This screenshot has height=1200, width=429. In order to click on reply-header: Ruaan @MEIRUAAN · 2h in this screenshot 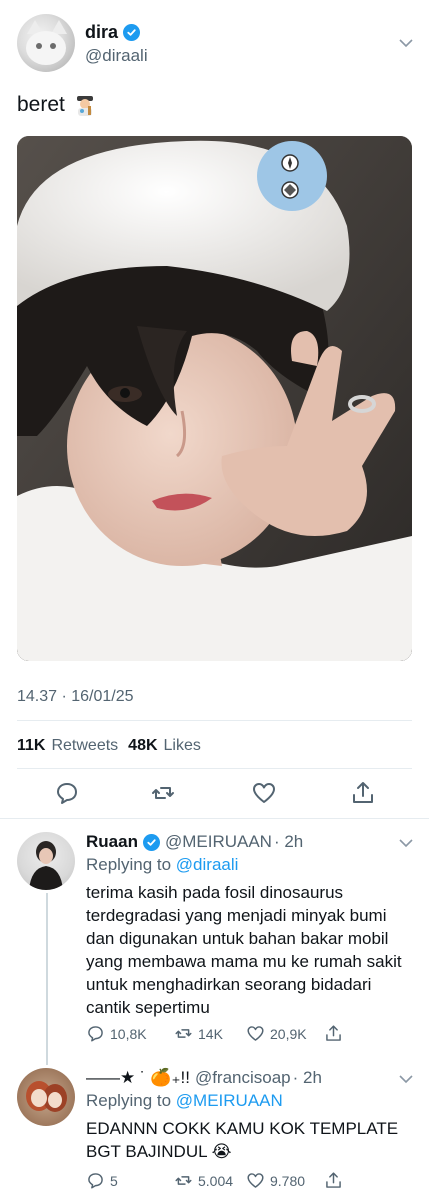, I will do `click(194, 842)`.